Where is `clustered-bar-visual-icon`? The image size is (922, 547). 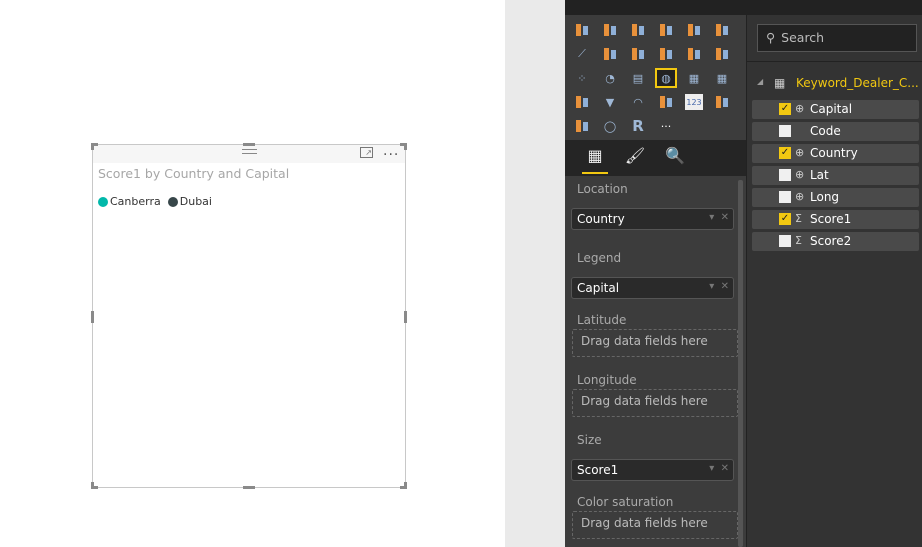 clustered-bar-visual-icon is located at coordinates (638, 30).